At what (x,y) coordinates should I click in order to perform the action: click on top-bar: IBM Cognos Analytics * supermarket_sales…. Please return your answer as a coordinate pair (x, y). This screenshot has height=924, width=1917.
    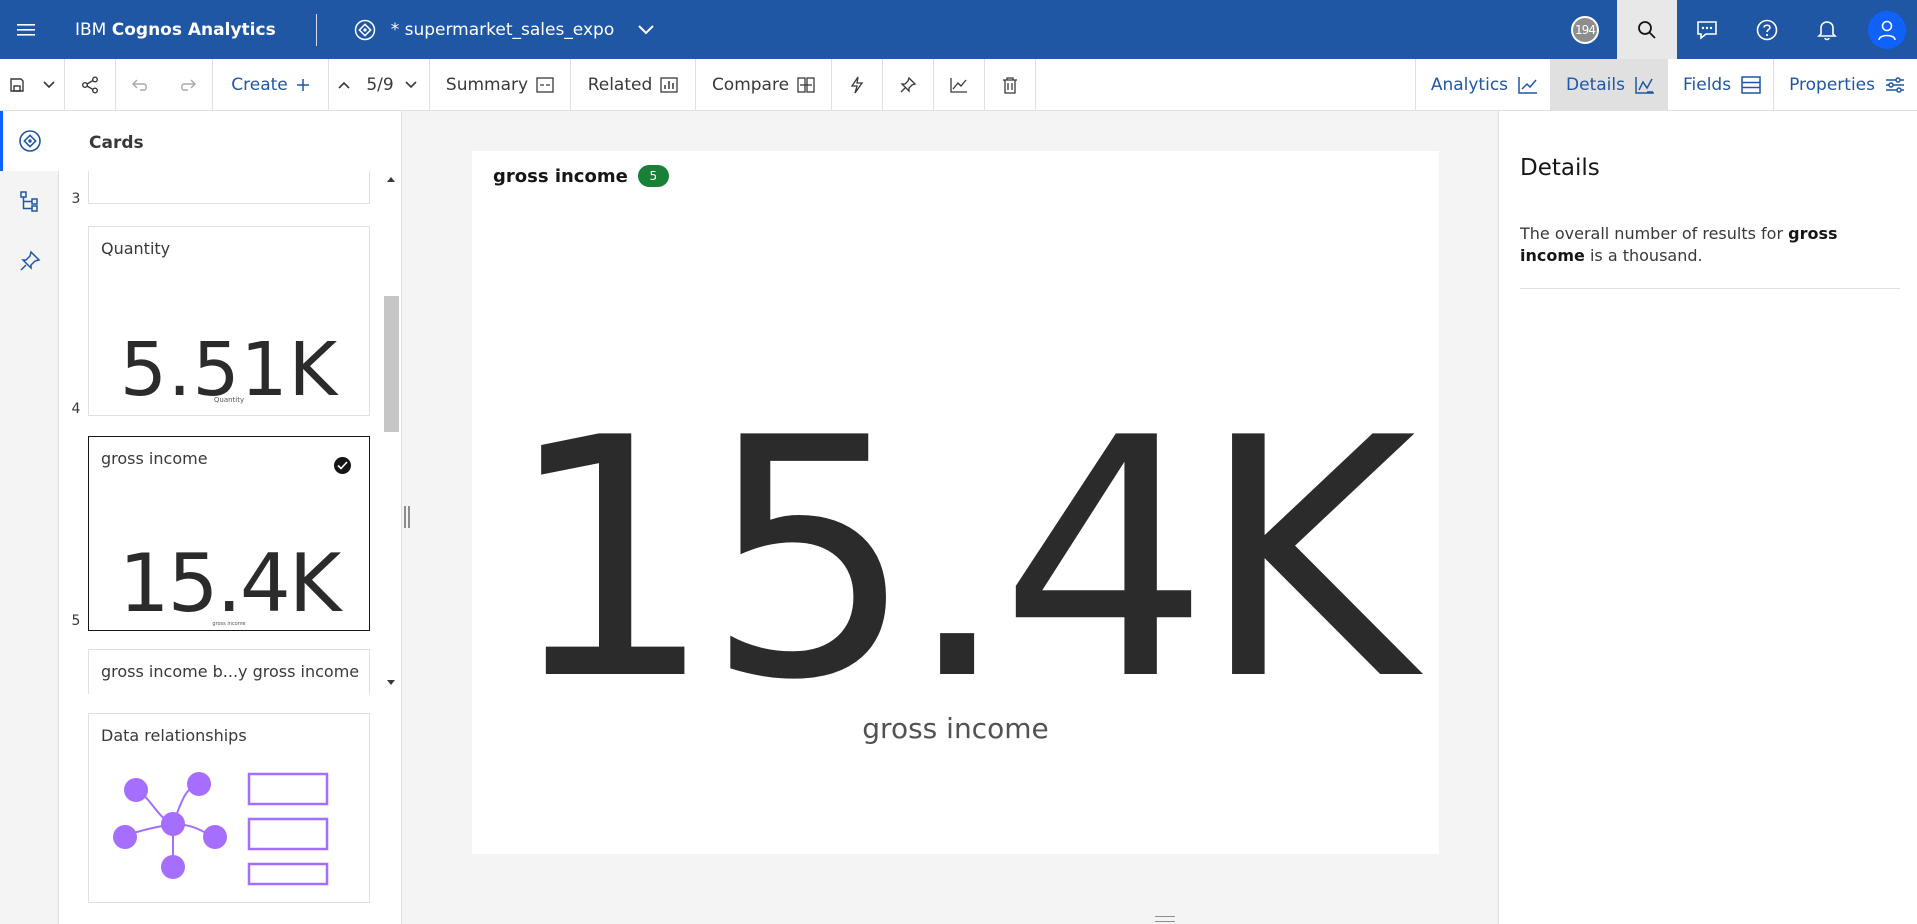
    Looking at the image, I should click on (958, 29).